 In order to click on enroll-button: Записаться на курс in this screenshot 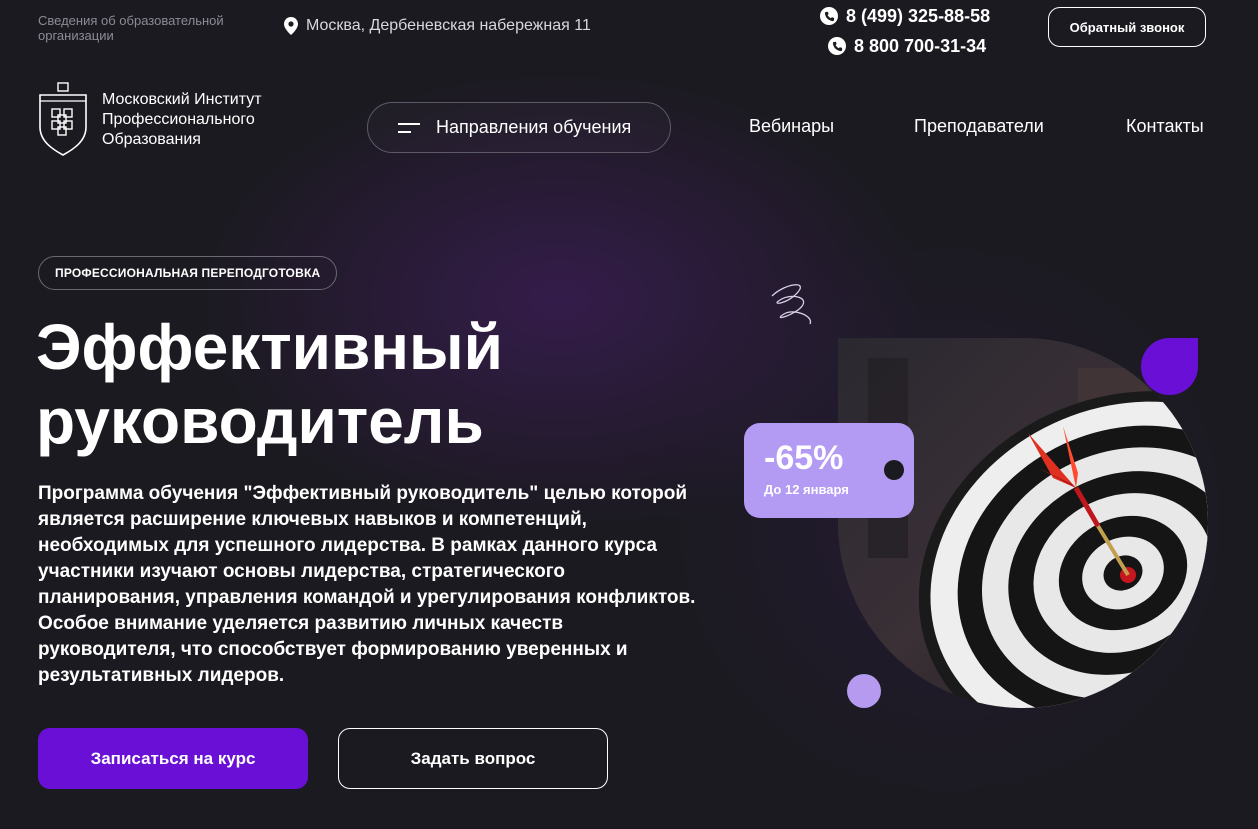, I will do `click(173, 758)`.